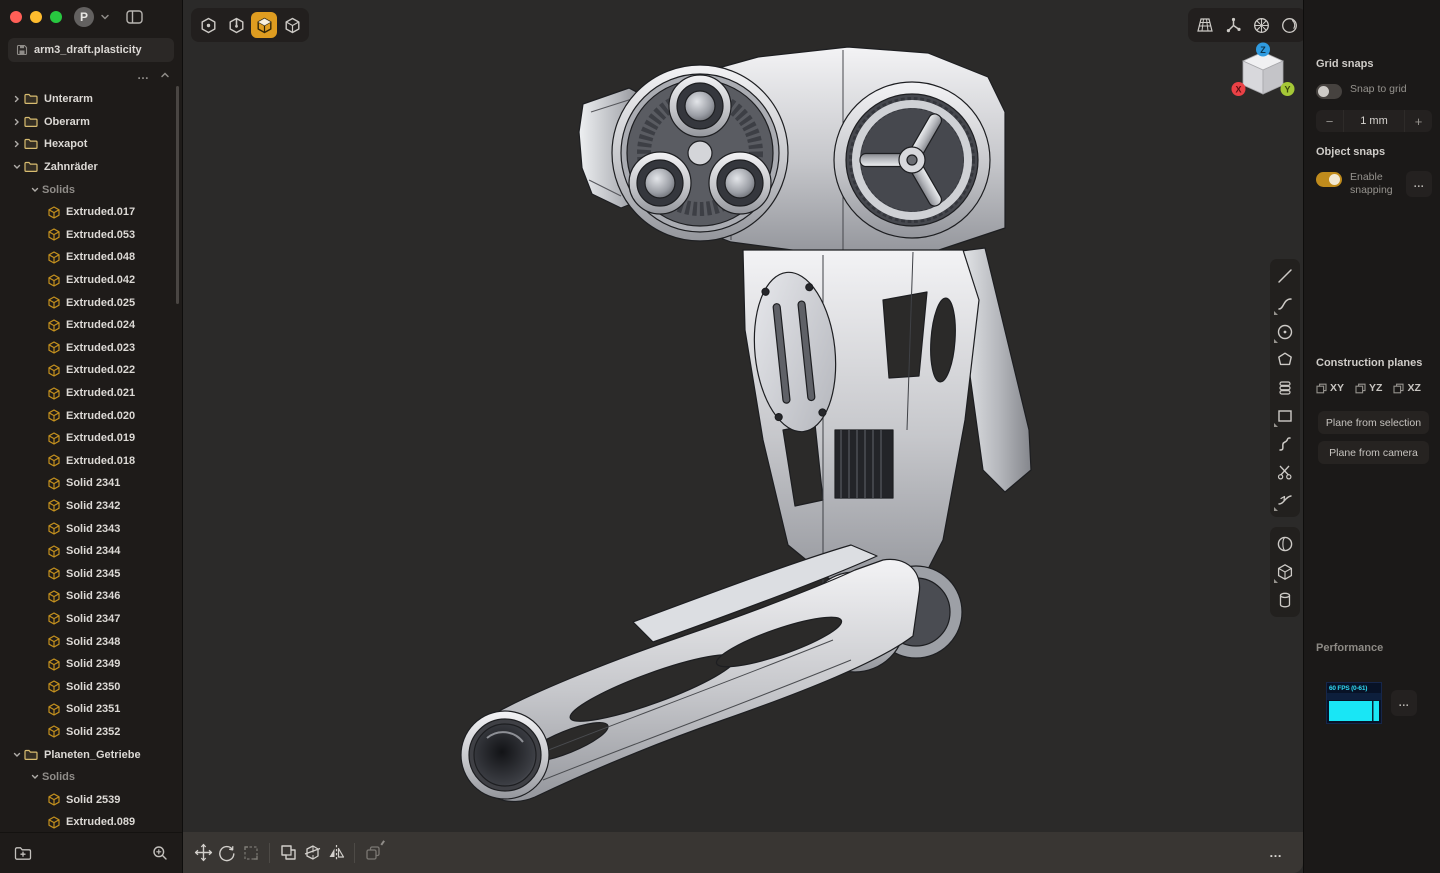 This screenshot has height=873, width=1440. What do you see at coordinates (91, 235) in the screenshot?
I see `tree-item: Extruded.053` at bounding box center [91, 235].